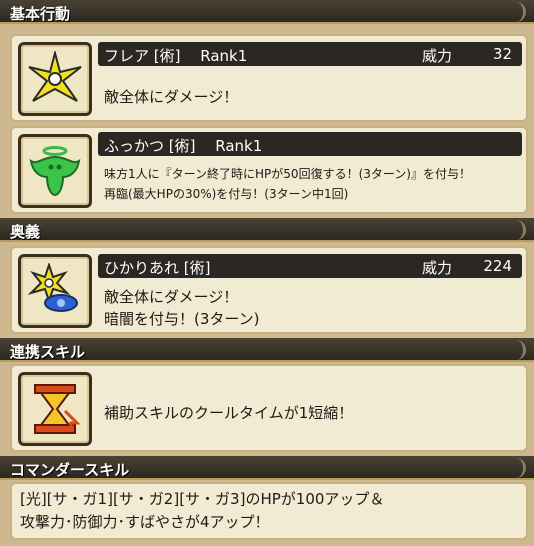 Image resolution: width=534 pixels, height=546 pixels. Describe the element at coordinates (497, 266) in the screenshot. I see `power-value: 224` at that location.